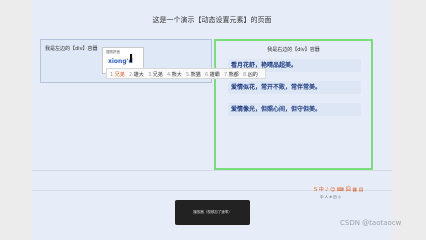 The image size is (426, 240). What do you see at coordinates (131, 58) in the screenshot?
I see `text-cursor-icon: I` at bounding box center [131, 58].